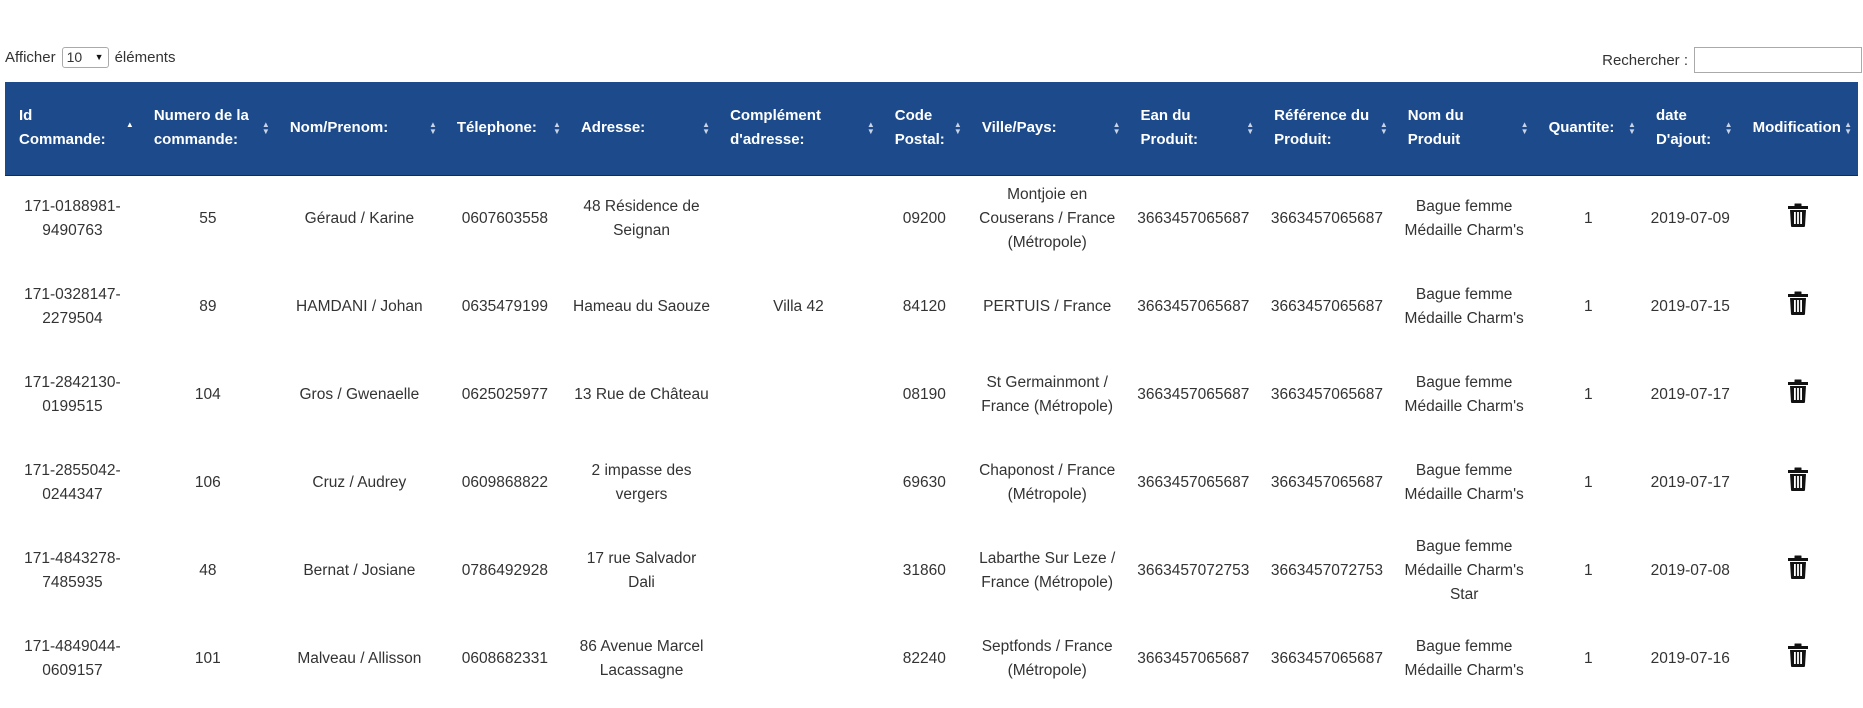  I want to click on column-header-4: Adresse: ▲ ▼, so click(641, 129).